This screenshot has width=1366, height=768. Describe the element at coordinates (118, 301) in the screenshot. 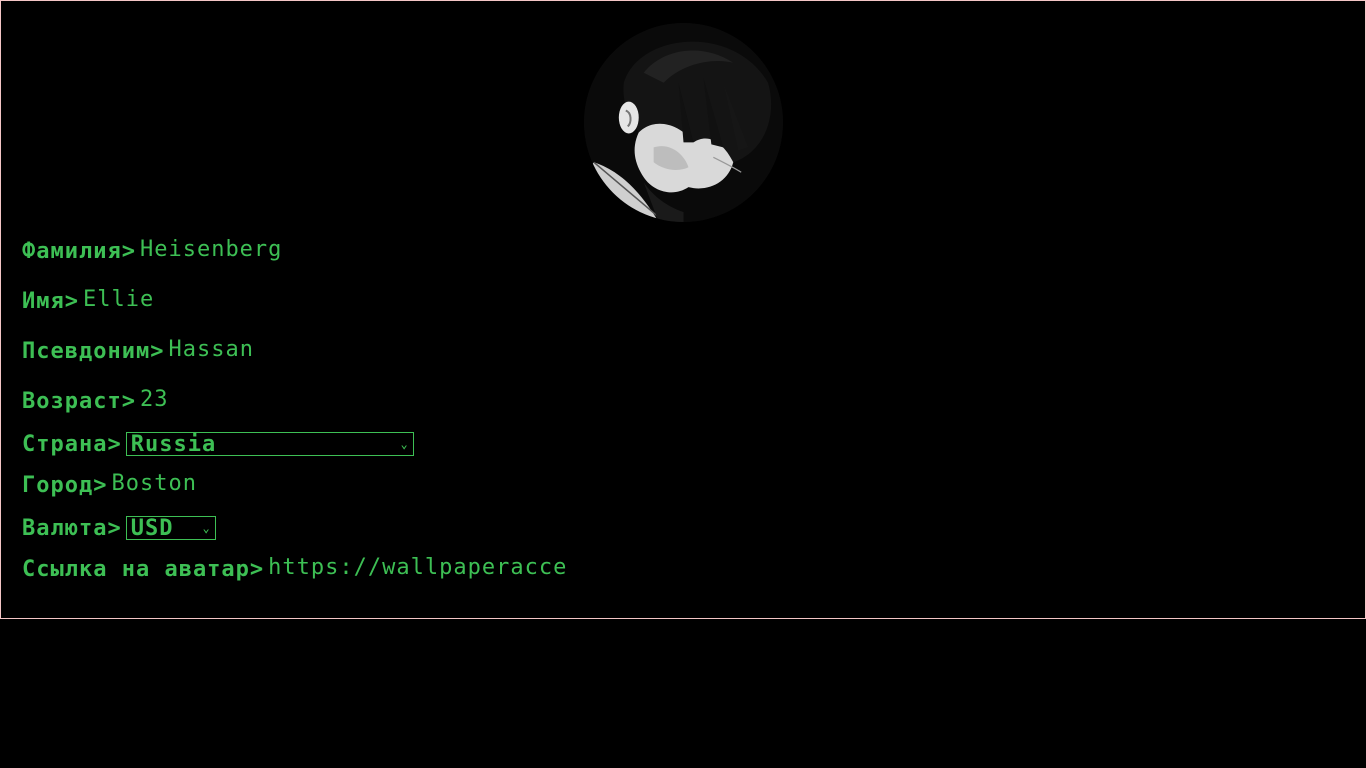

I see `name-input: Ellie` at that location.